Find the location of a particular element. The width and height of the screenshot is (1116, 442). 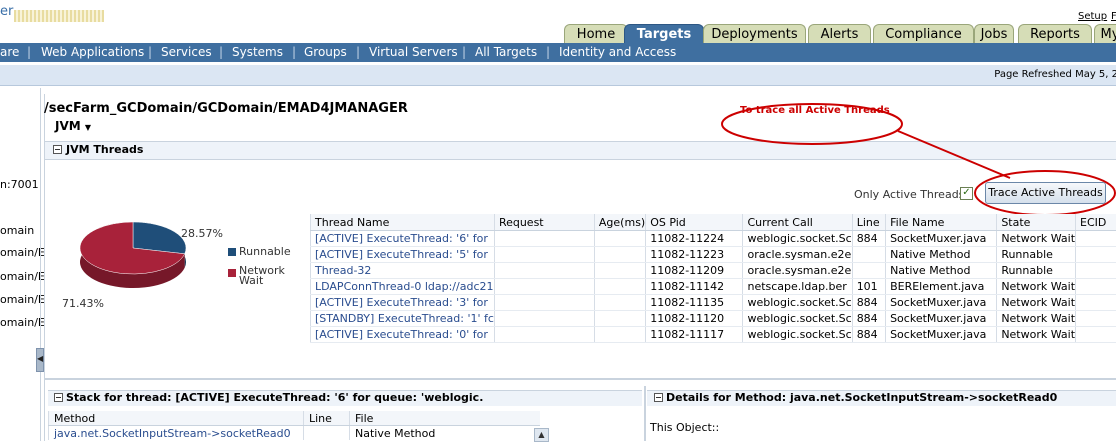

brand-logo-graphic is located at coordinates (59, 16).